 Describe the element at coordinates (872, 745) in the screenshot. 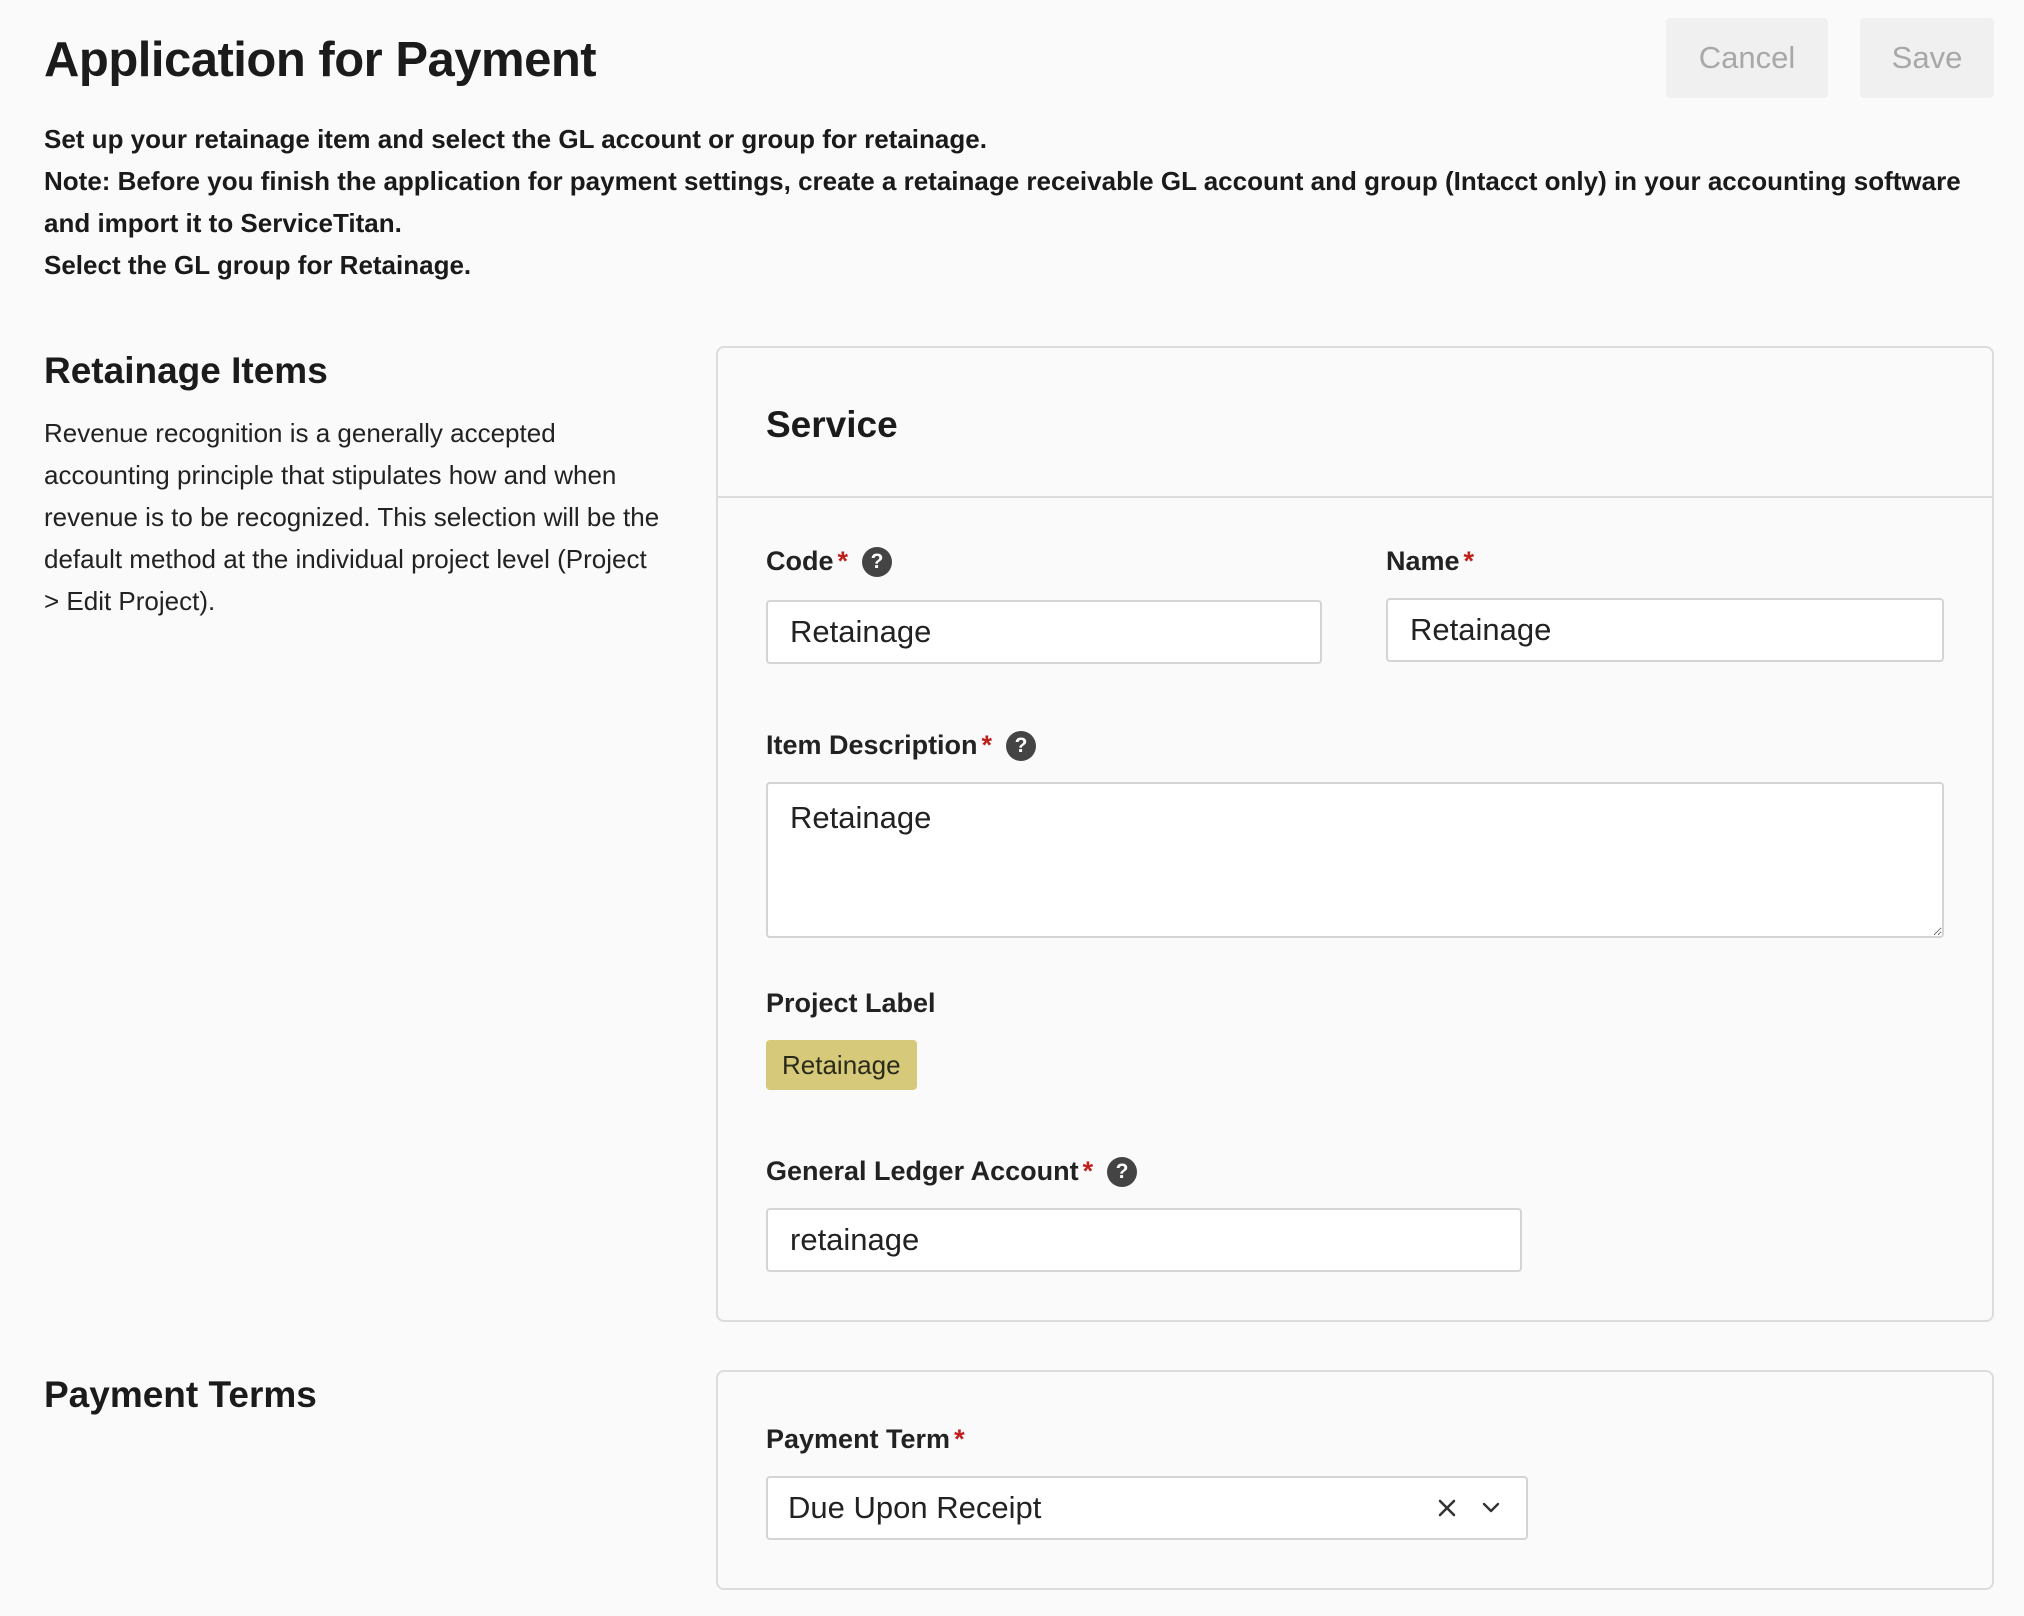

I see `item-description-label-text: Item Description` at that location.